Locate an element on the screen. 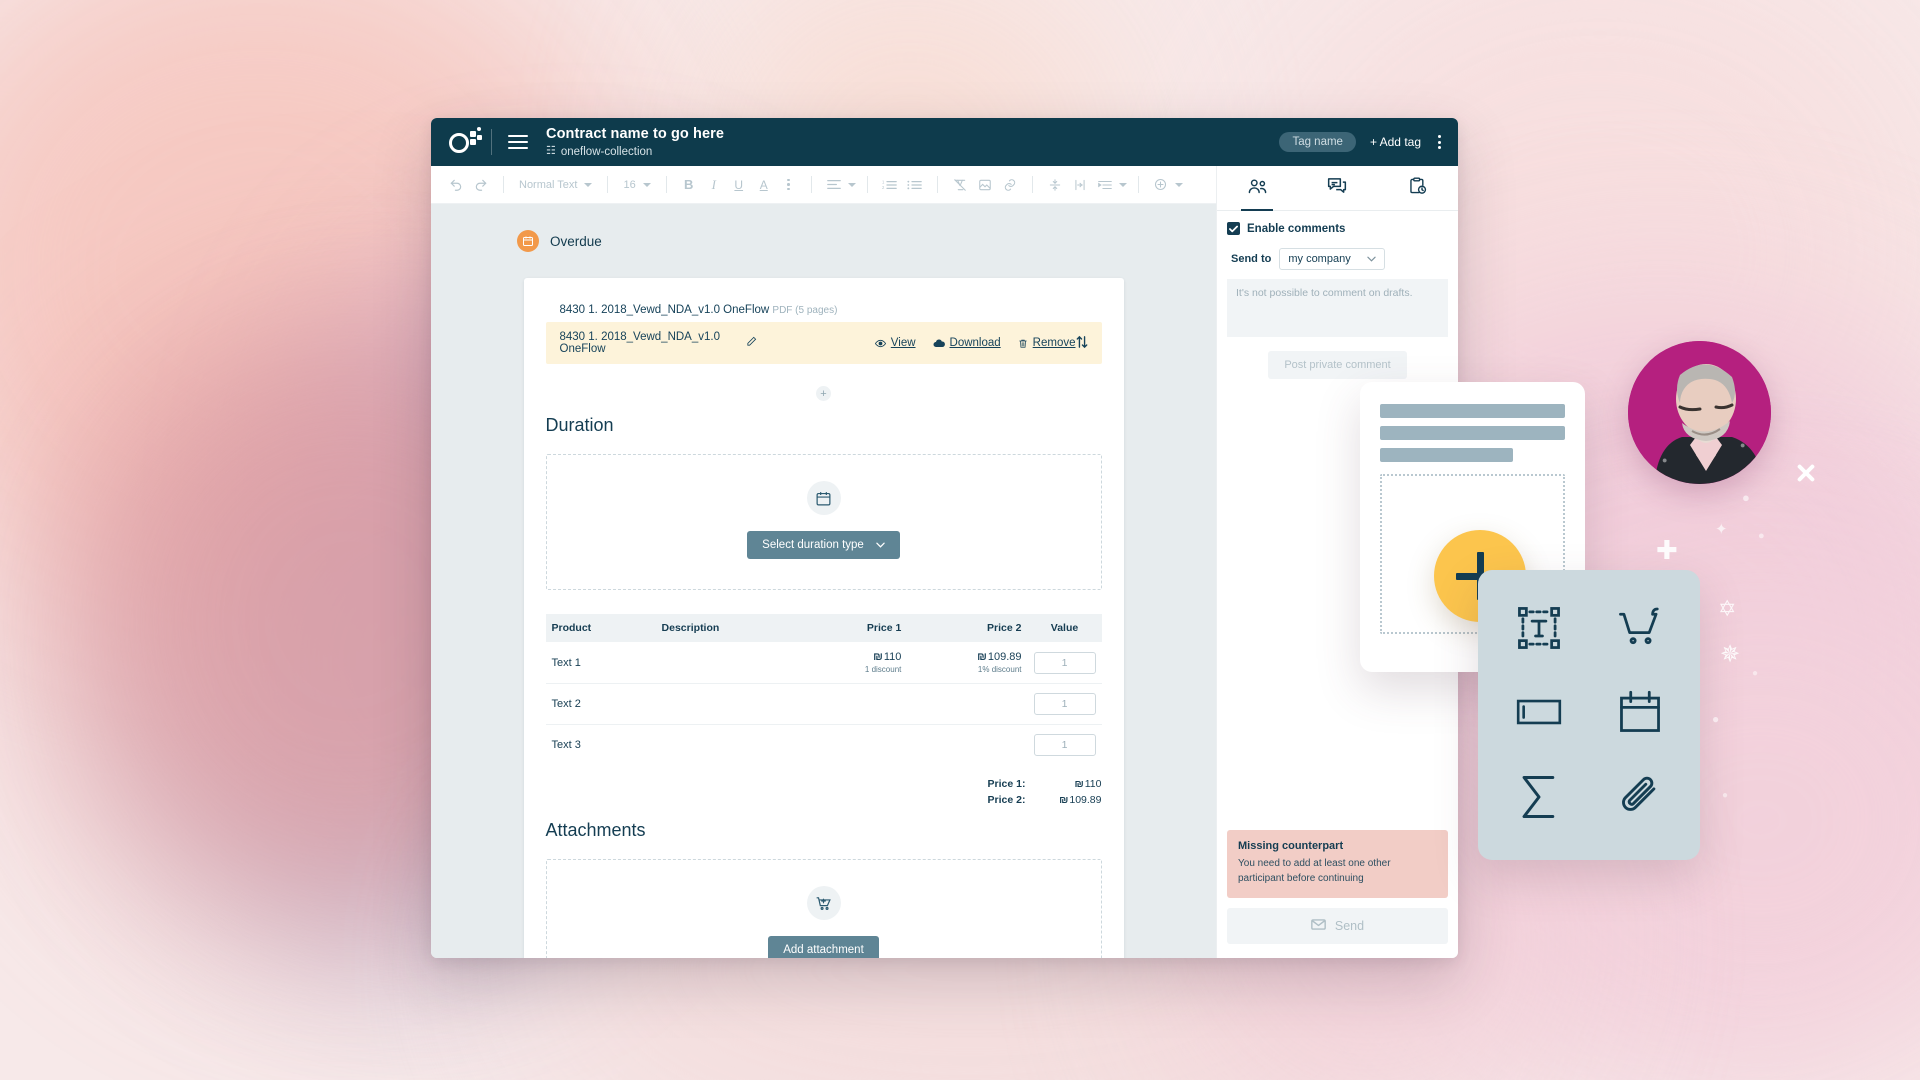 This screenshot has height=1080, width=1920. text-color-button: A is located at coordinates (764, 185).